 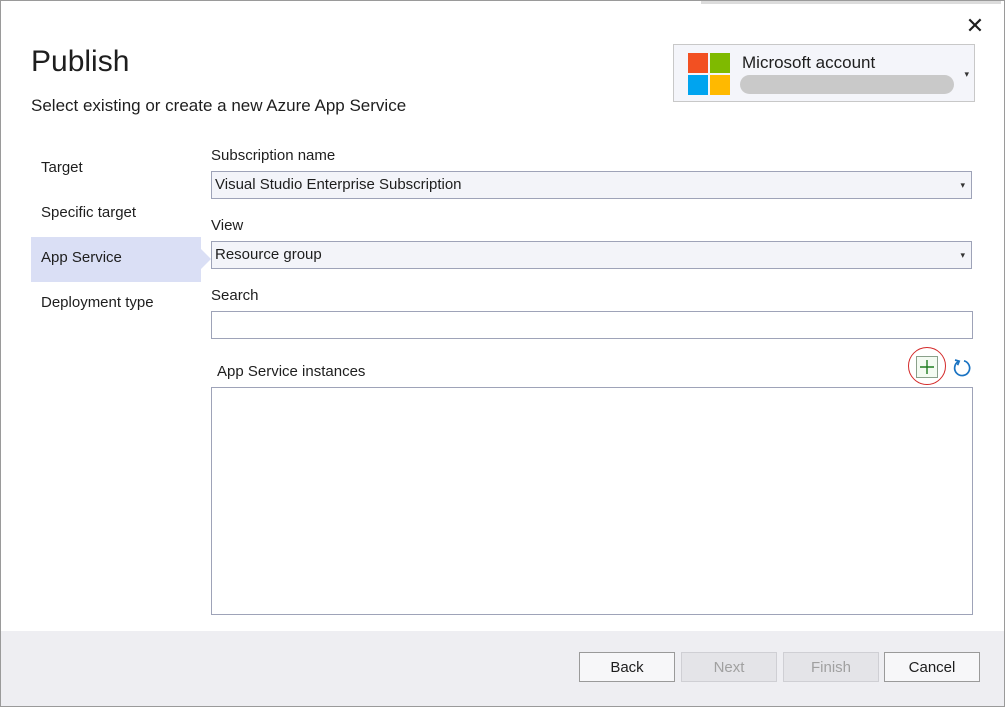 I want to click on account-email-redacted, so click(x=847, y=84).